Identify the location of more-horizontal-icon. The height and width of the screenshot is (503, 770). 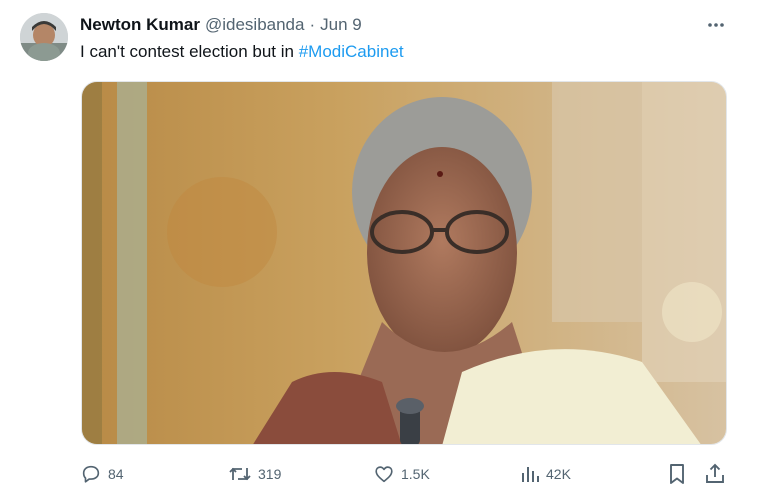
(716, 25).